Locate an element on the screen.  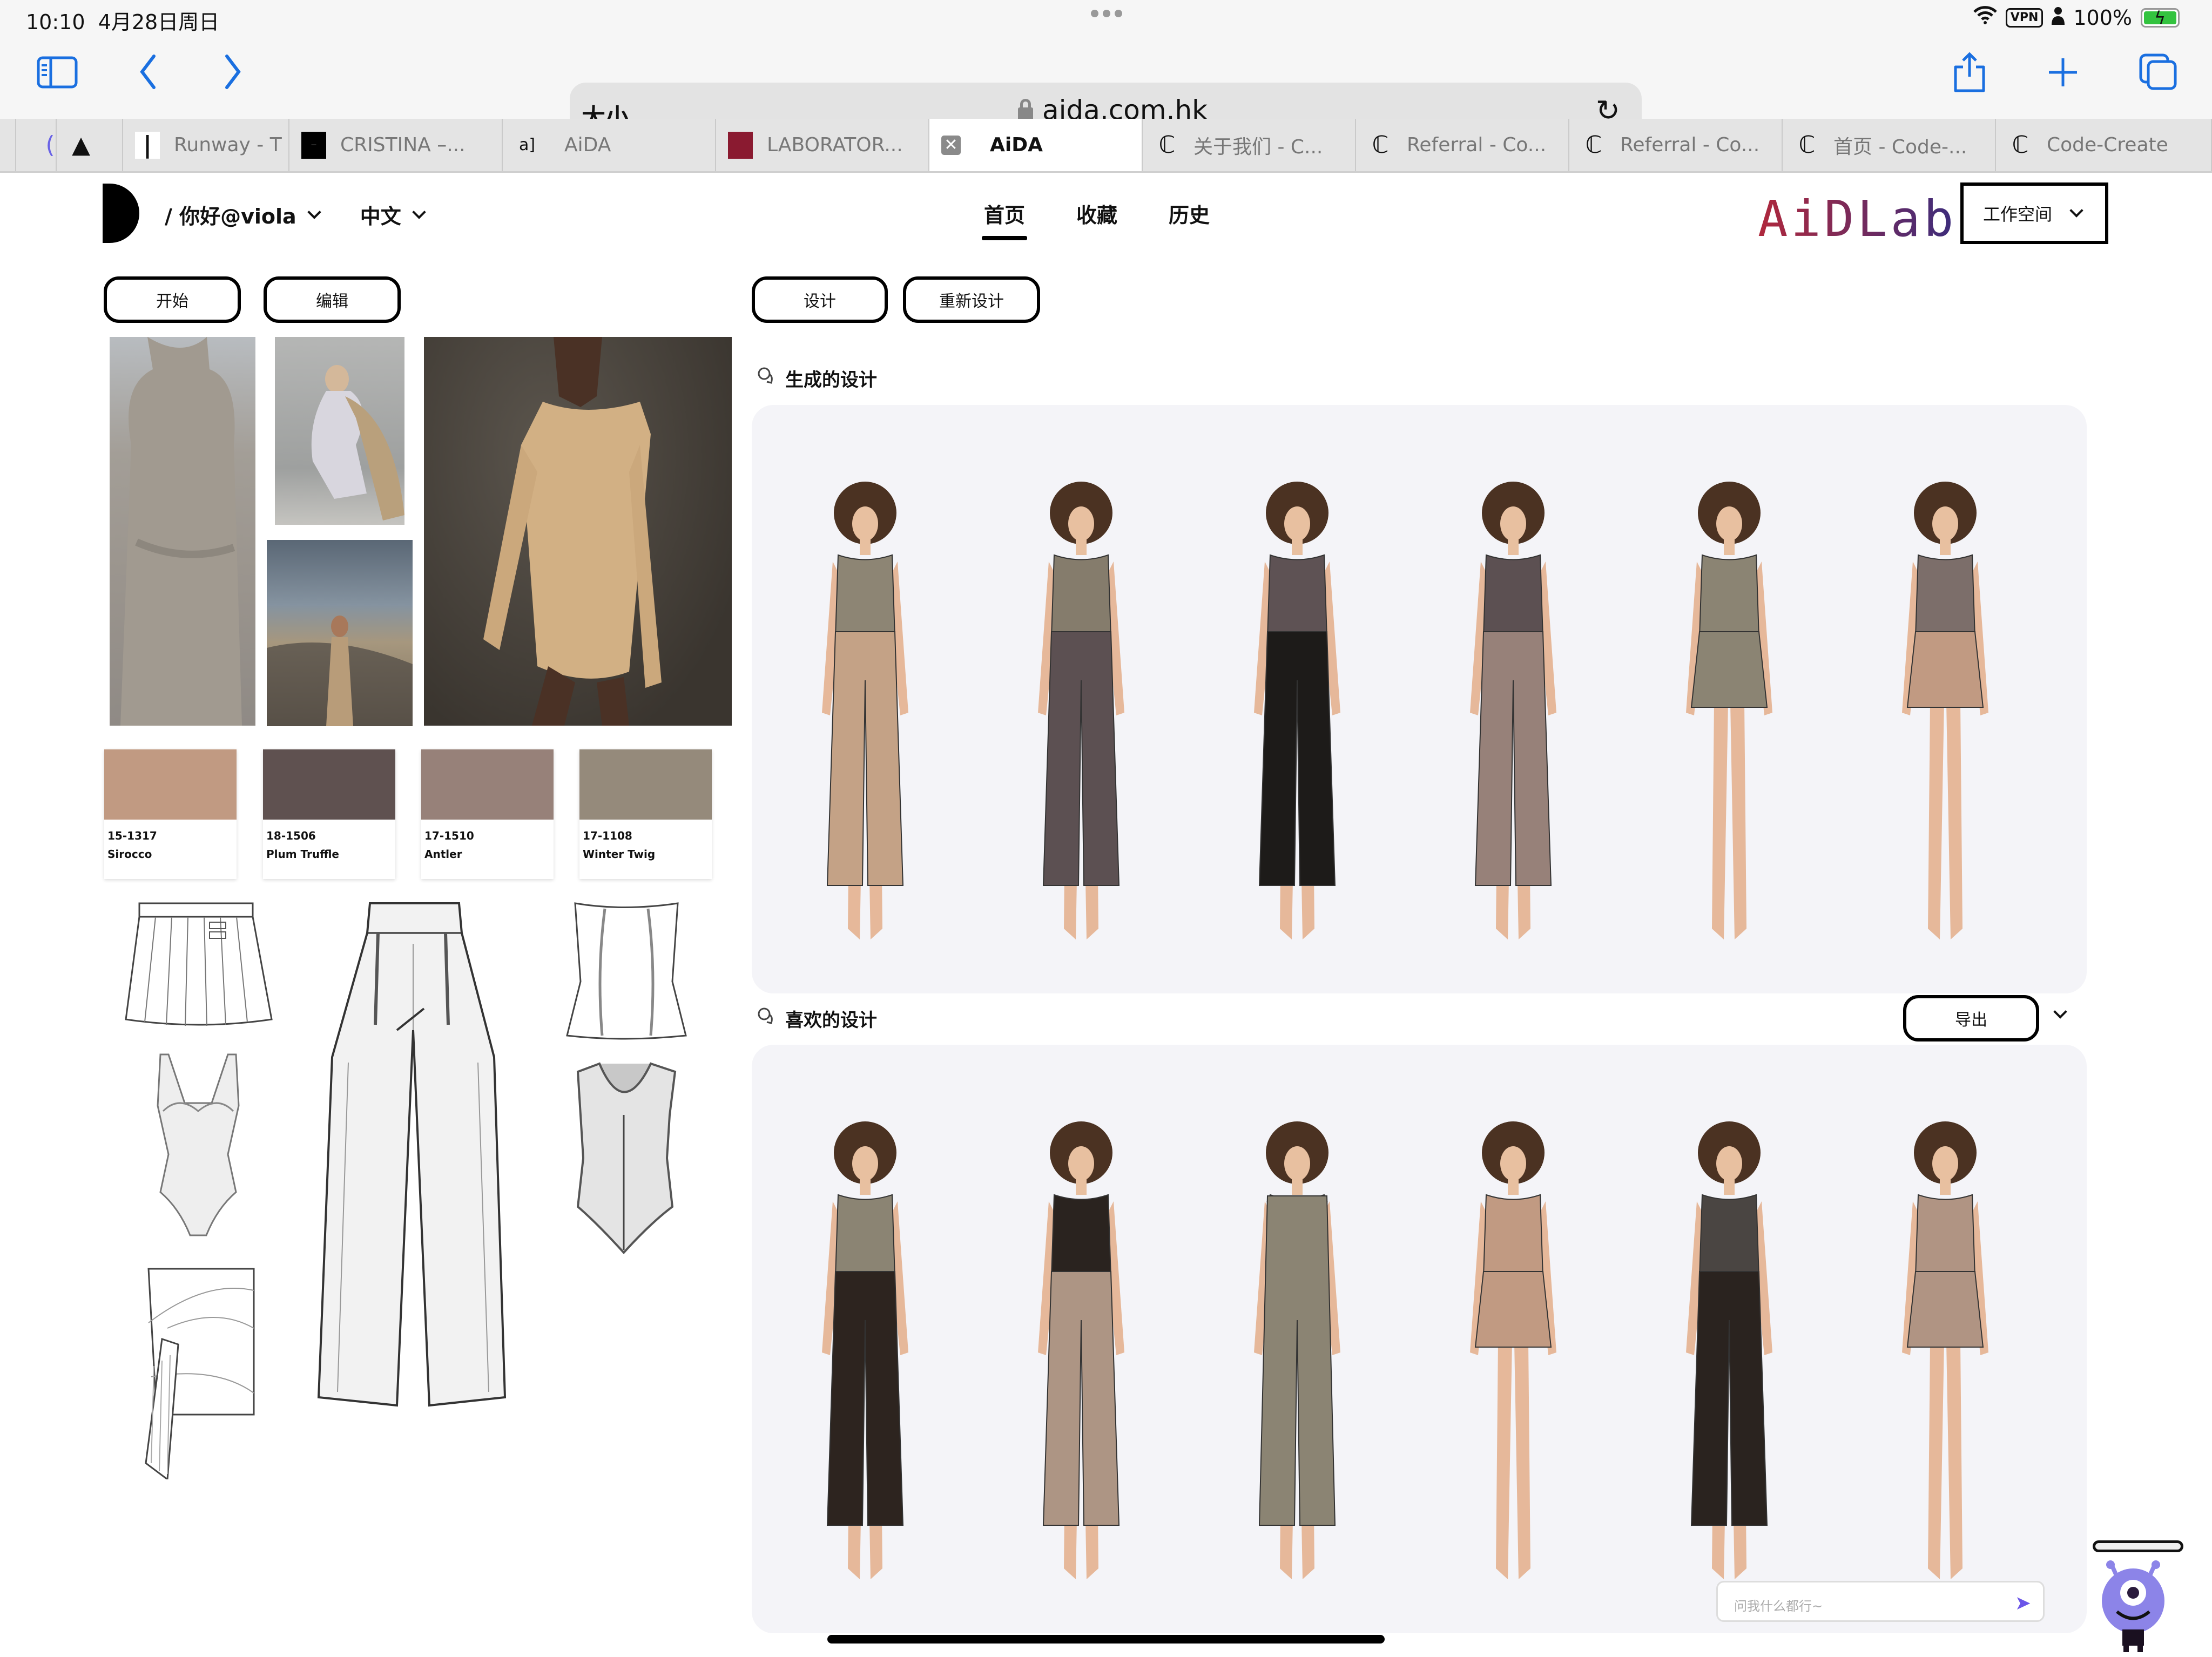
generated-design-draped-top-trousers is located at coordinates (1513, 719).